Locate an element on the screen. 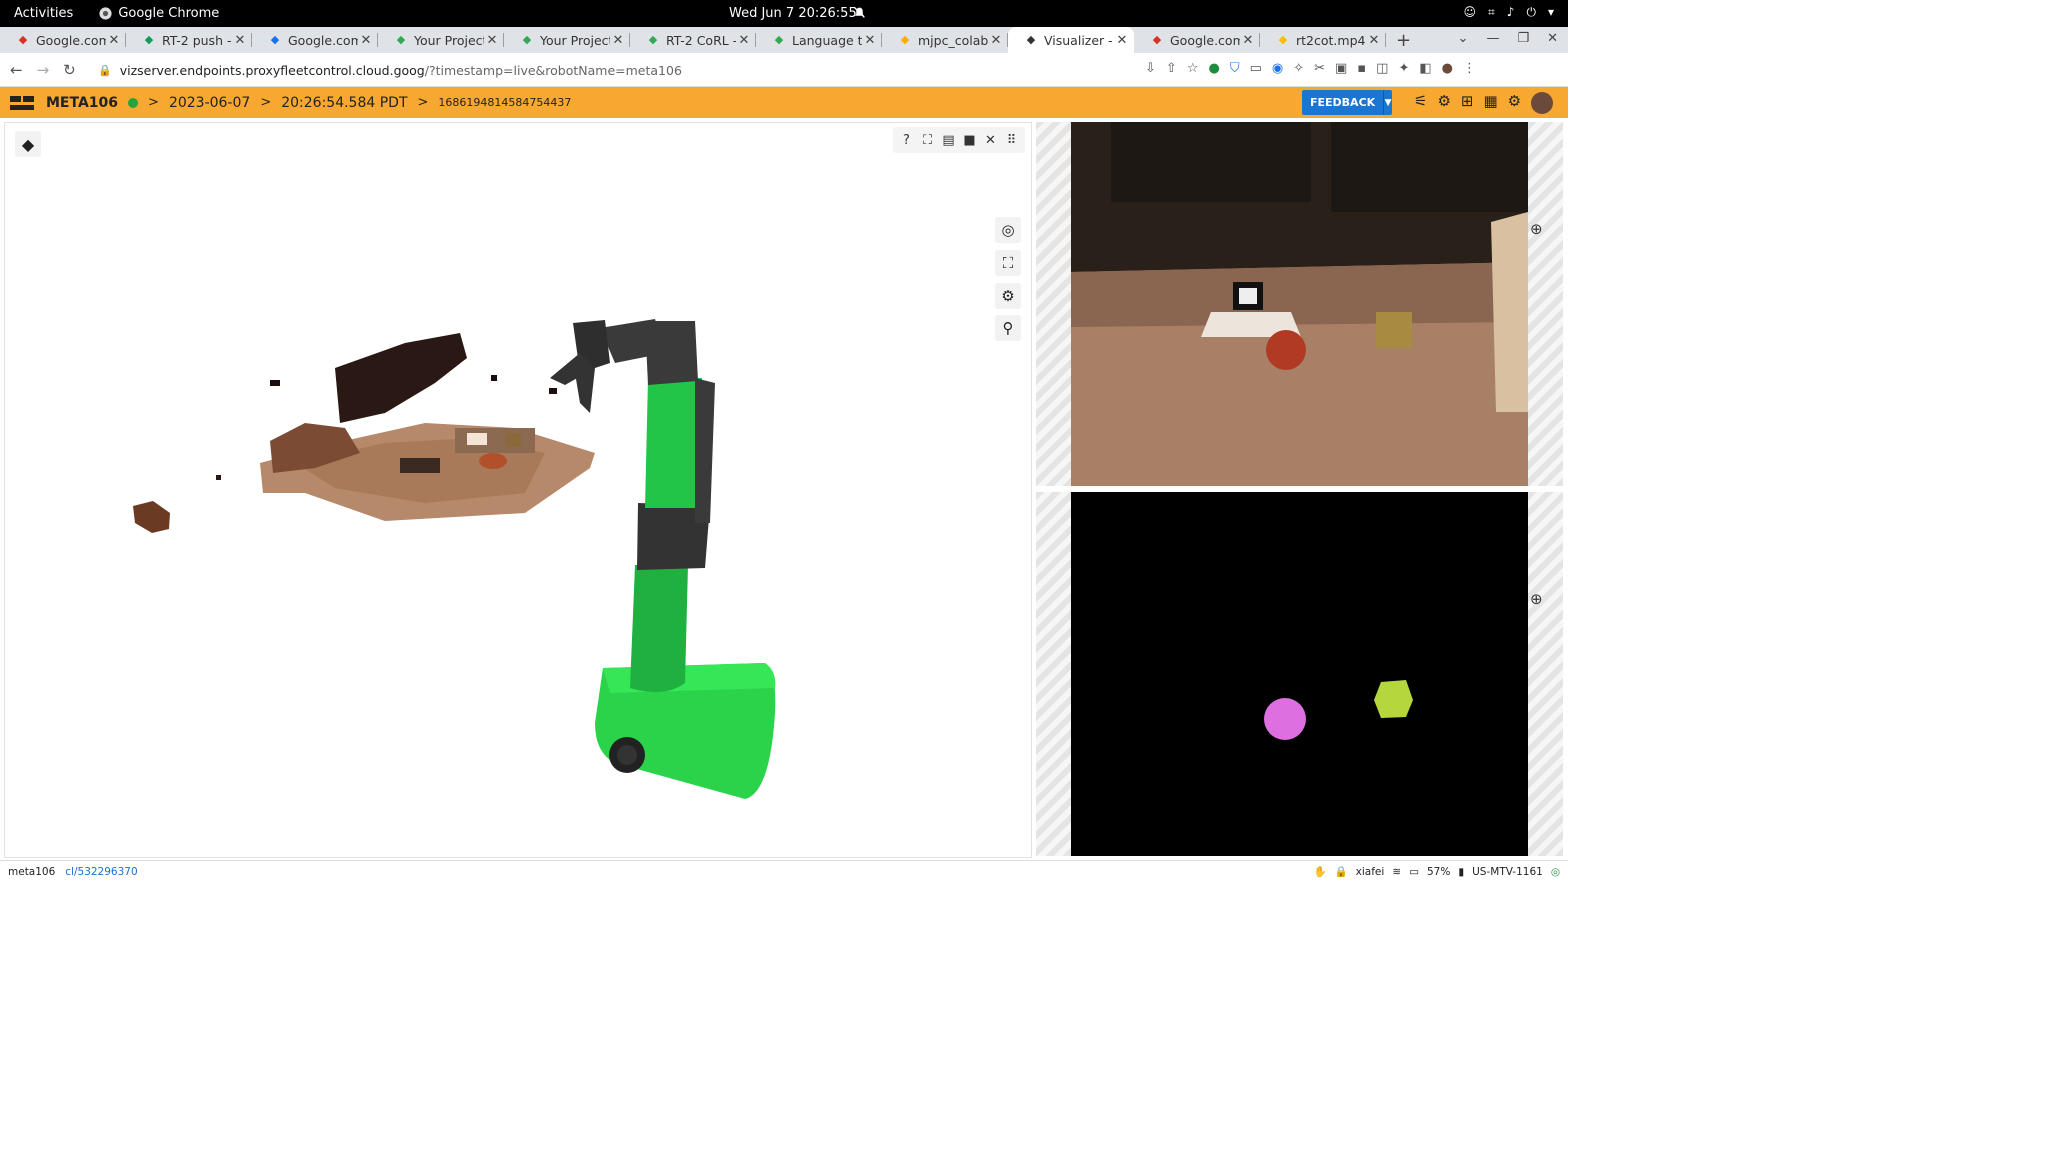 This screenshot has height=1152, width=2048. wifi-icon: ≋ is located at coordinates (1397, 871).